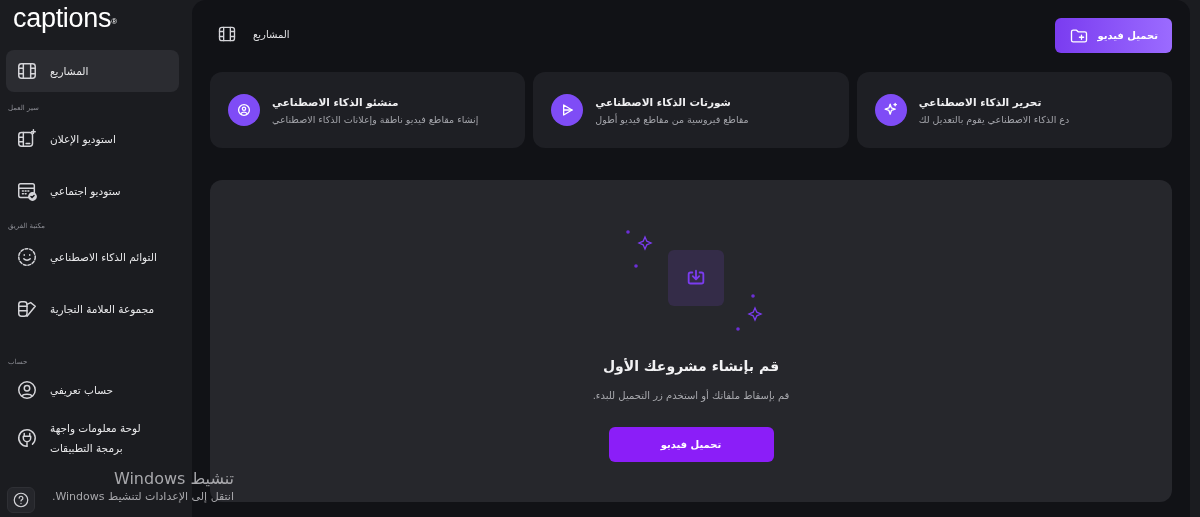 Image resolution: width=1200 pixels, height=517 pixels. I want to click on card-title: تحرير الذكاء الاصطناعي, so click(980, 101).